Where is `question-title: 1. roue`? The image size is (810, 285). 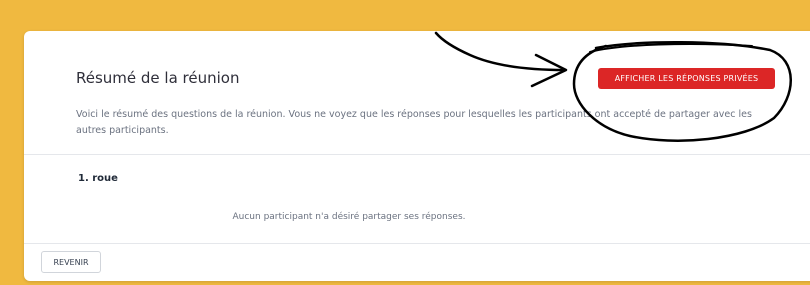 question-title: 1. roue is located at coordinates (98, 178).